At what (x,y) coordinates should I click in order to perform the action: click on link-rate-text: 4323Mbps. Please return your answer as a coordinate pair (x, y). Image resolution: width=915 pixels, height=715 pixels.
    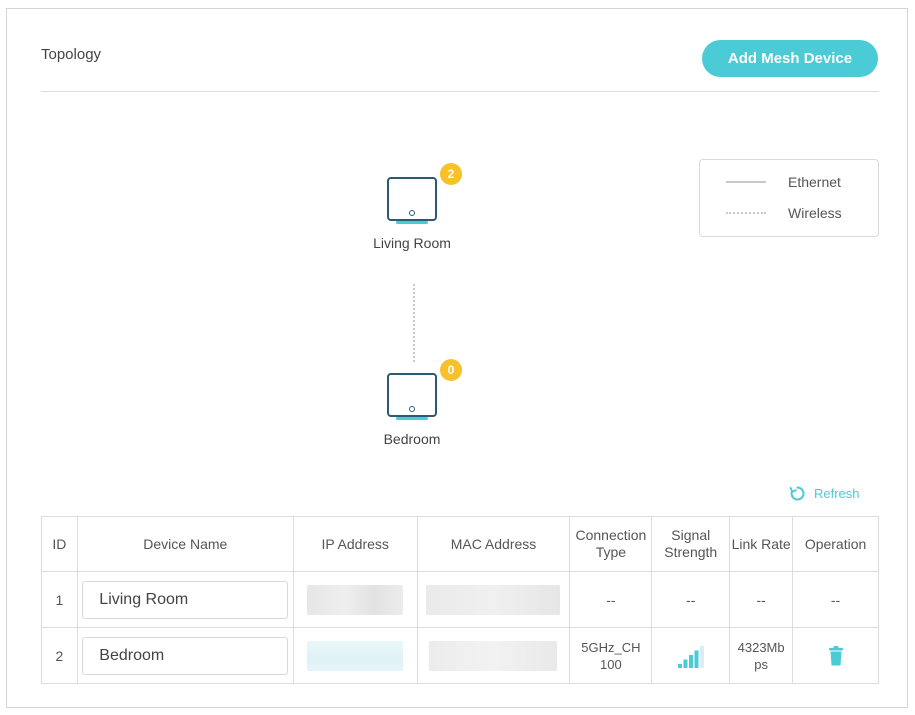
    Looking at the image, I should click on (761, 655).